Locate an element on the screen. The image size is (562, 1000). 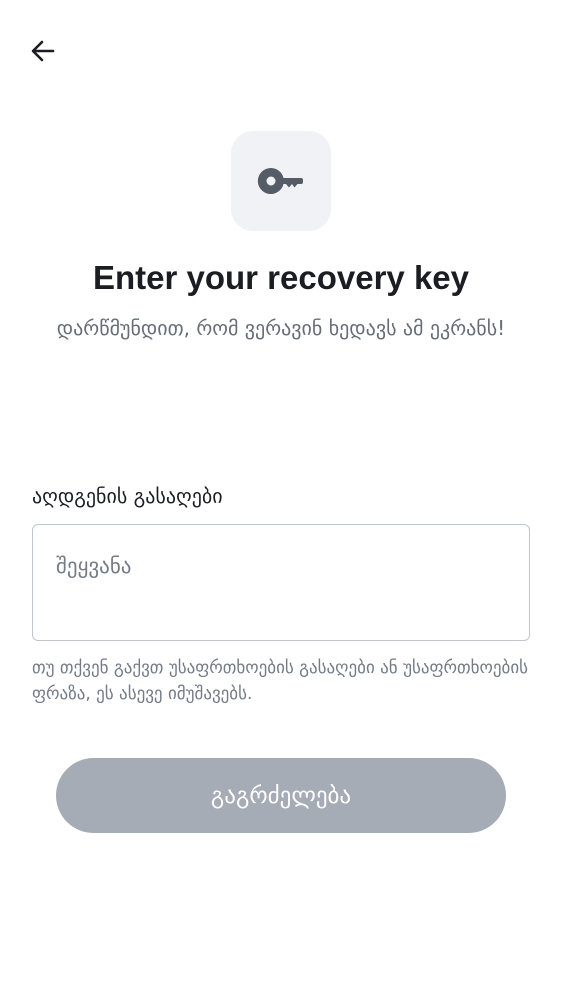
key-icon-tile is located at coordinates (281, 181).